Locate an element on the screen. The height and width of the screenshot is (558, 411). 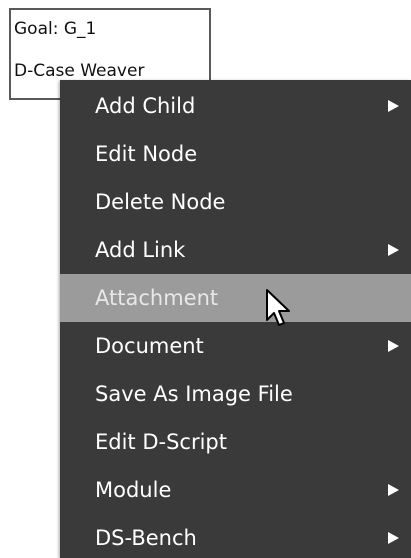
goal-node-description: D-Case Weaver is located at coordinates (79, 71).